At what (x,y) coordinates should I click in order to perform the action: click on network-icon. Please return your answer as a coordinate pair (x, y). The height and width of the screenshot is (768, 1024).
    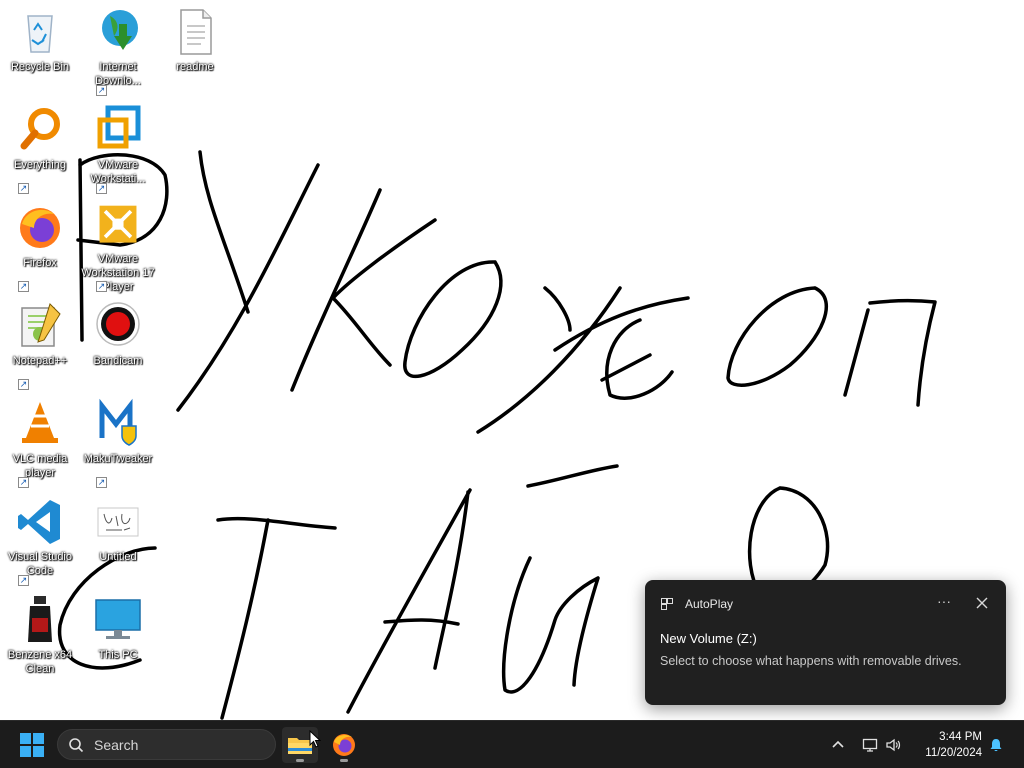
    Looking at the image, I should click on (870, 745).